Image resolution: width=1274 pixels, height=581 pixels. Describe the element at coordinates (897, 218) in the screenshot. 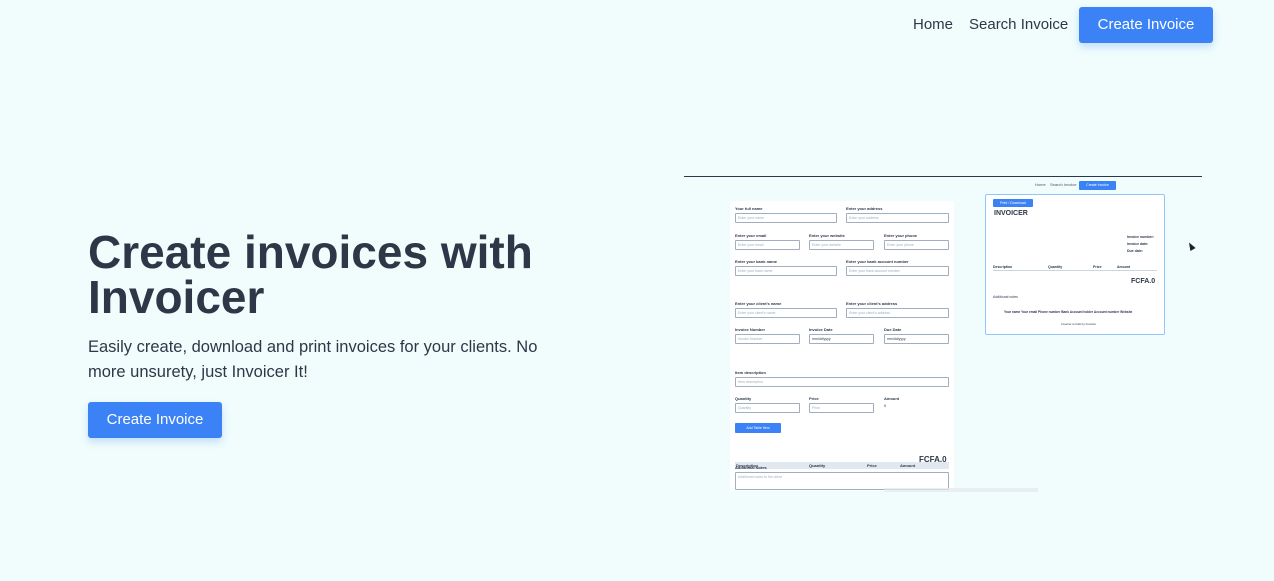

I see `preview-input: Enter your address` at that location.